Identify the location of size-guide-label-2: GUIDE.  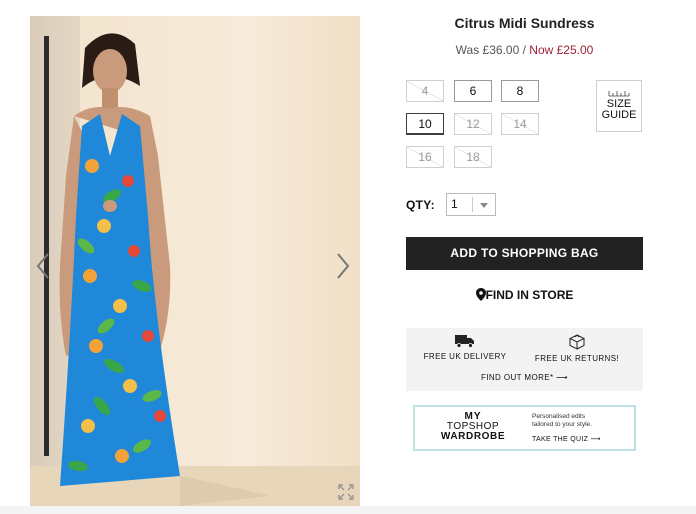
(619, 115).